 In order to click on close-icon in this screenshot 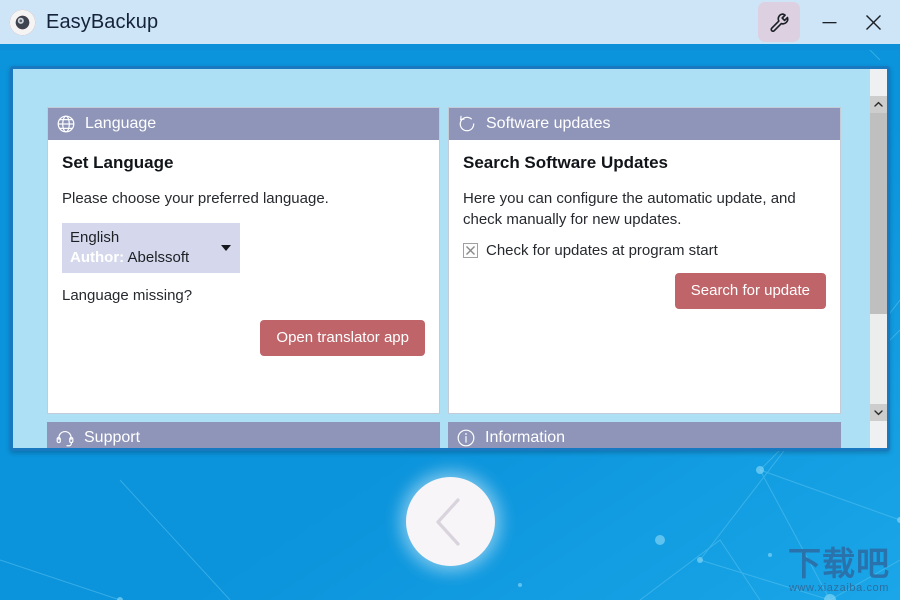, I will do `click(873, 22)`.